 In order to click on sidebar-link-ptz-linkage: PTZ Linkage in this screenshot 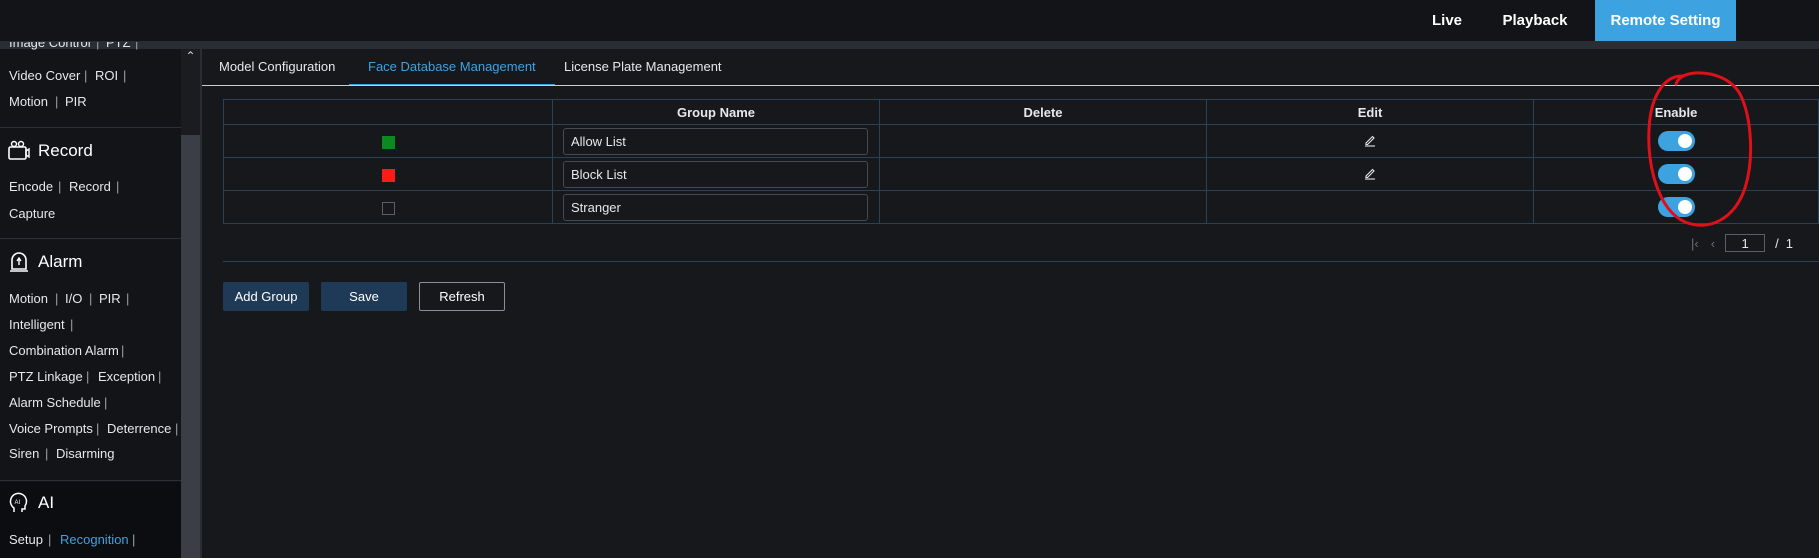, I will do `click(46, 376)`.